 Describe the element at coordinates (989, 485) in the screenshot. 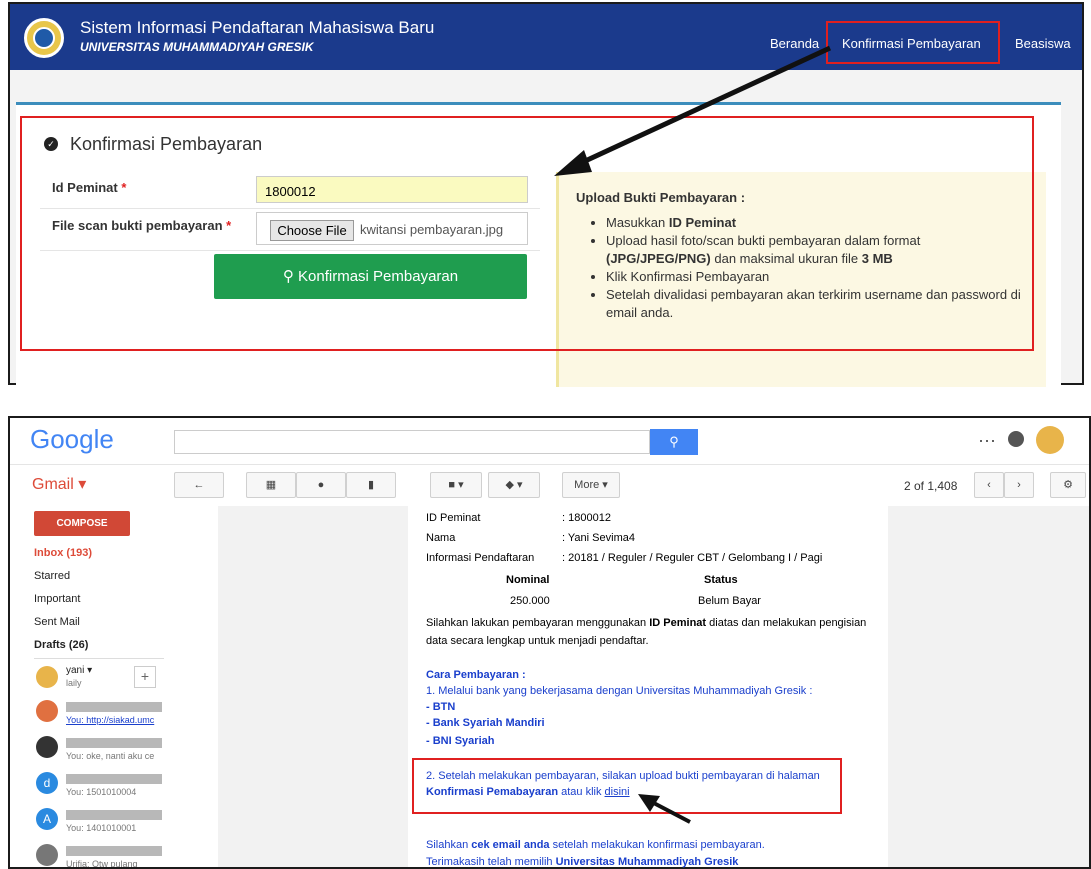

I see `prev-button: ‹` at that location.